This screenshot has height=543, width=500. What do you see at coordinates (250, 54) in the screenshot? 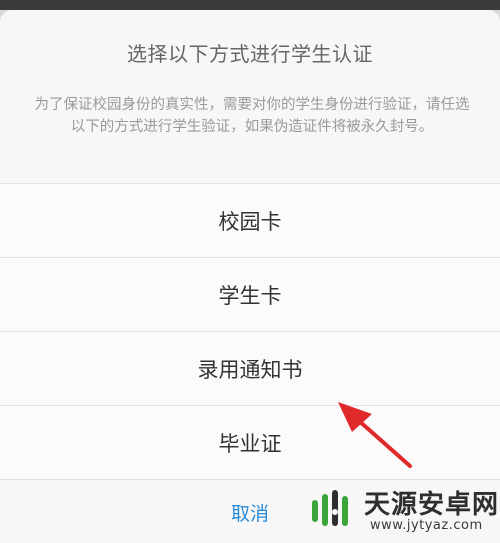
I see `dialog-title: 选择以下方式进行学生认证` at bounding box center [250, 54].